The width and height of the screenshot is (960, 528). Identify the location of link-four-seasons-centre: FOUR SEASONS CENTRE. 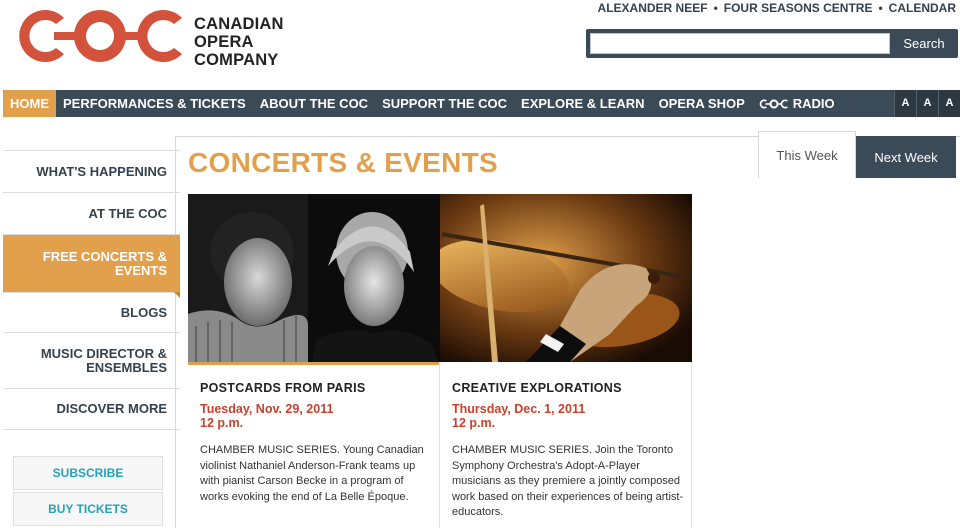
(798, 8).